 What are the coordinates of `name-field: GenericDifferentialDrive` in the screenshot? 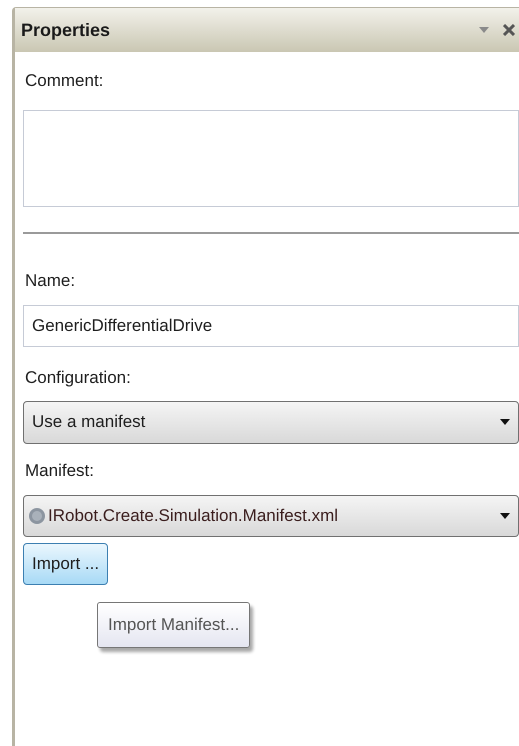 It's located at (271, 326).